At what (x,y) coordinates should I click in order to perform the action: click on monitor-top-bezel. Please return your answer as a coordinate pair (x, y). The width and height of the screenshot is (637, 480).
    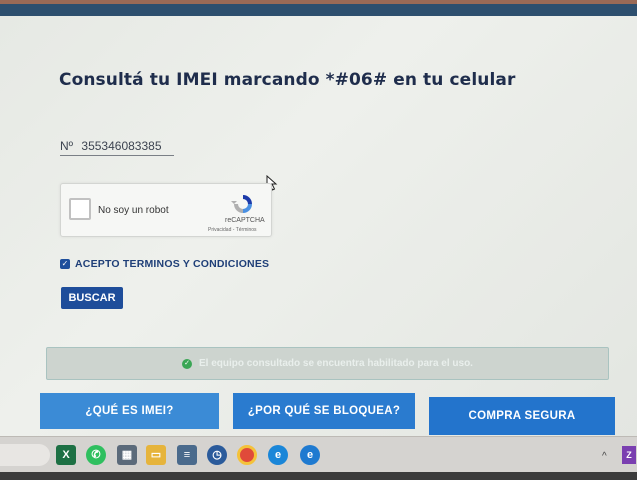
    Looking at the image, I should click on (318, 8).